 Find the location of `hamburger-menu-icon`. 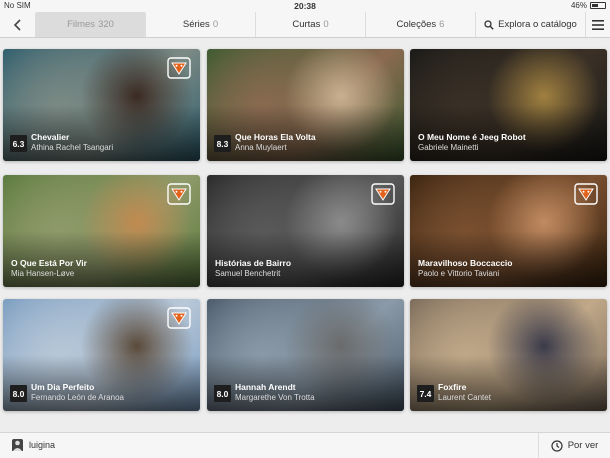

hamburger-menu-icon is located at coordinates (598, 24).